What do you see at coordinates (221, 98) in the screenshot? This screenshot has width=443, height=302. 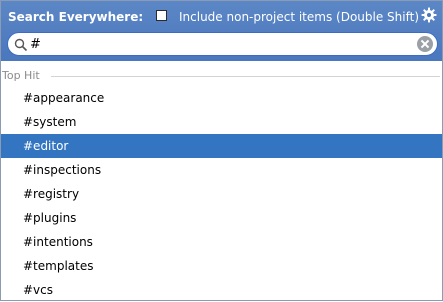 I see `result-item: #appearance` at bounding box center [221, 98].